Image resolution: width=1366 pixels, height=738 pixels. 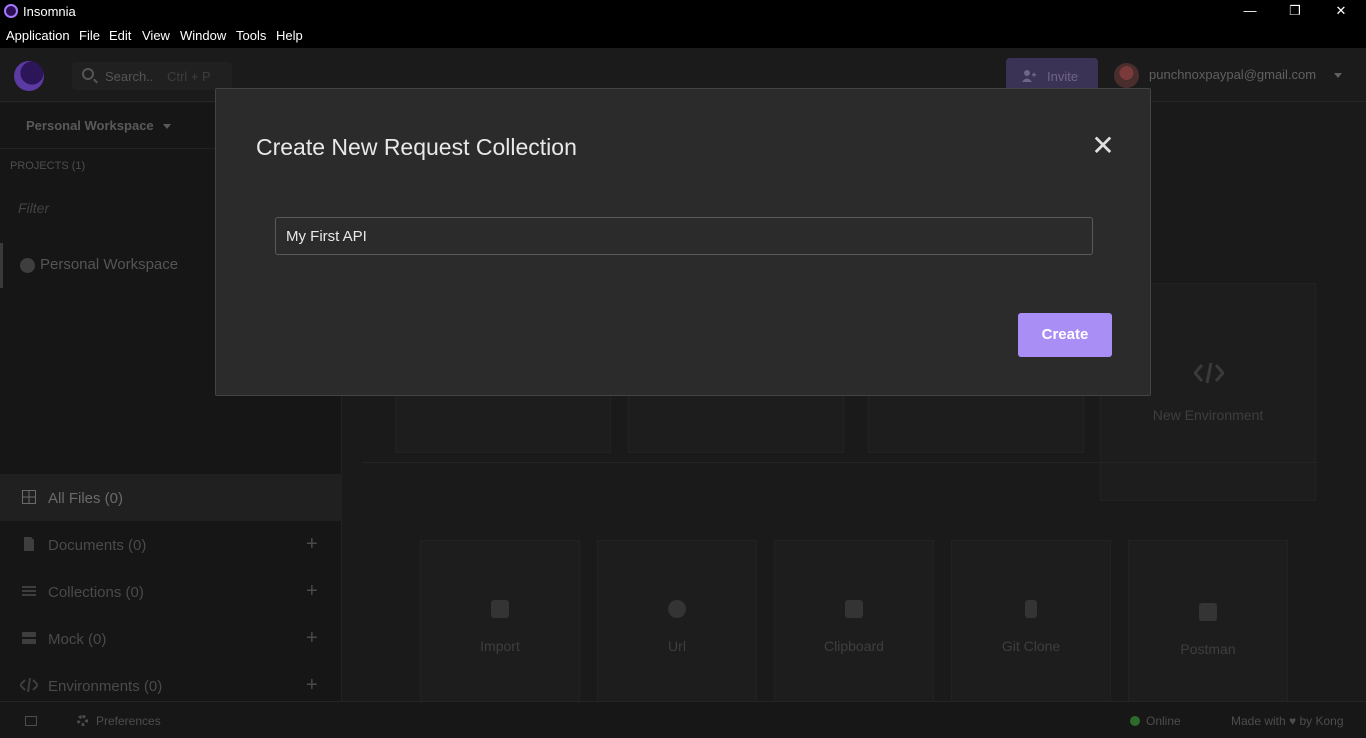 I want to click on modal-title: Create New Request Collection, so click(x=416, y=147).